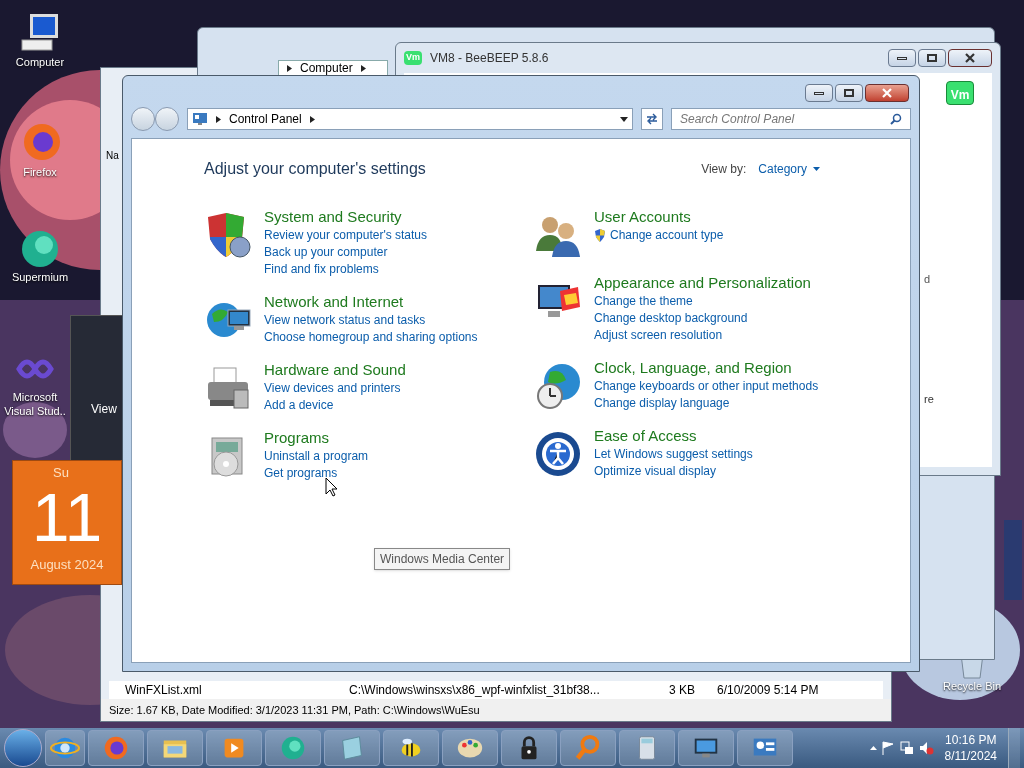 The width and height of the screenshot is (1024, 768). I want to click on category-title: System and Security, so click(346, 217).